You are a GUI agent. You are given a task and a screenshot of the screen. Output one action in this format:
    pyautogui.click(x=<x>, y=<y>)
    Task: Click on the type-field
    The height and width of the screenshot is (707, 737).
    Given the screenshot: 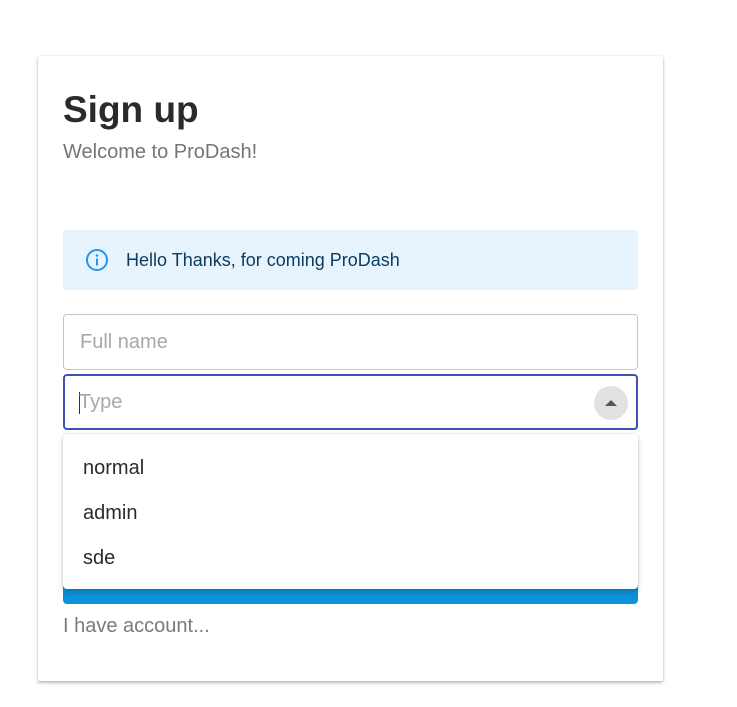 What is the action you would take?
    pyautogui.click(x=350, y=402)
    